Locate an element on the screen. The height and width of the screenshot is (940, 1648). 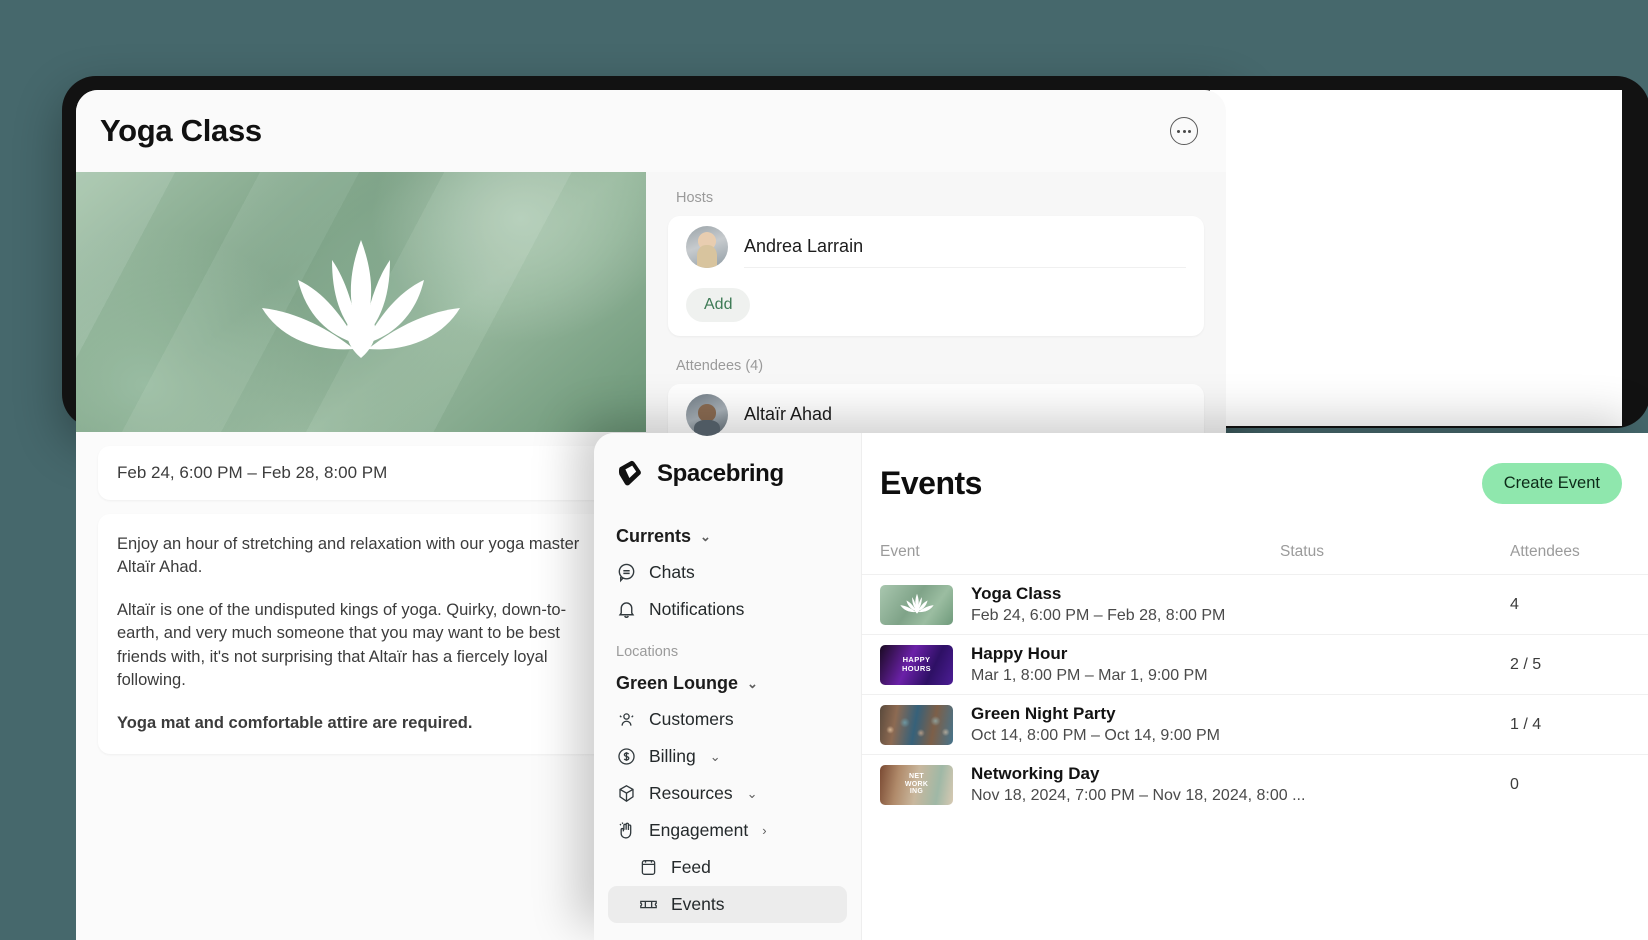
host-row: Andrea Larrain is located at coordinates (936, 247).